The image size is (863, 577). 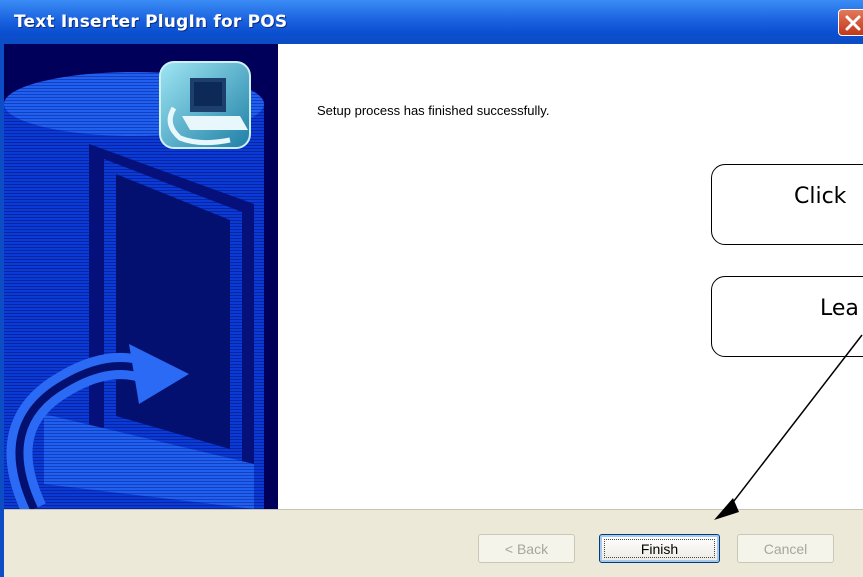 I want to click on focus-rectangle, so click(x=659, y=548).